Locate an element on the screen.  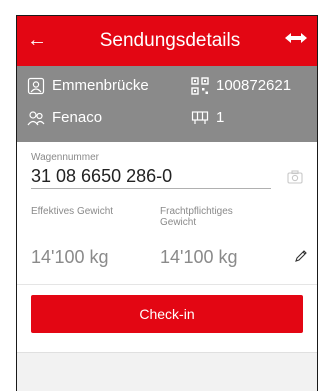
swap-arrows-icon is located at coordinates (296, 41).